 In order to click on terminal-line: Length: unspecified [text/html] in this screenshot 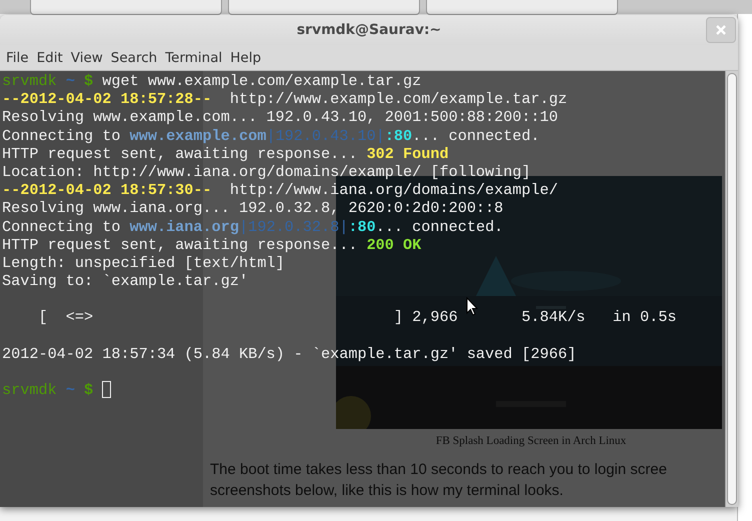, I will do `click(143, 263)`.